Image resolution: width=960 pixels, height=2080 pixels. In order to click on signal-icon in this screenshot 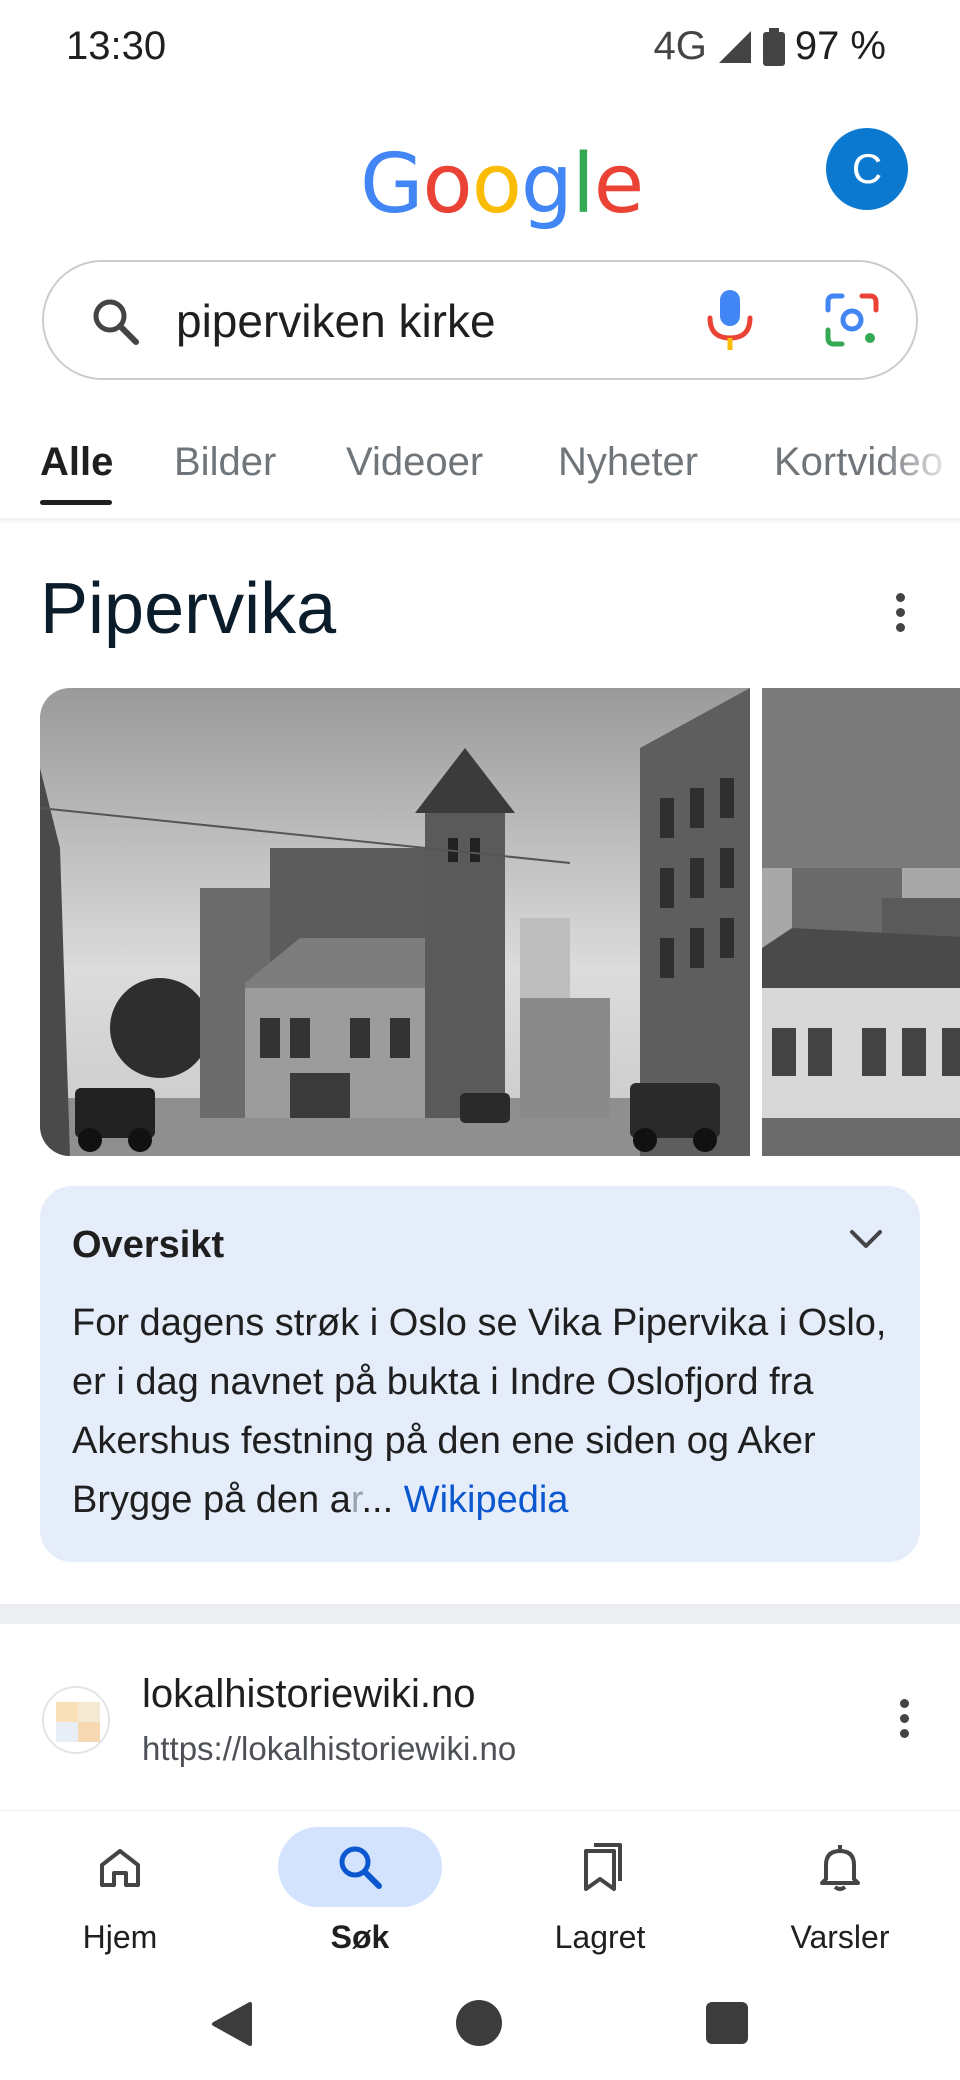, I will do `click(734, 46)`.